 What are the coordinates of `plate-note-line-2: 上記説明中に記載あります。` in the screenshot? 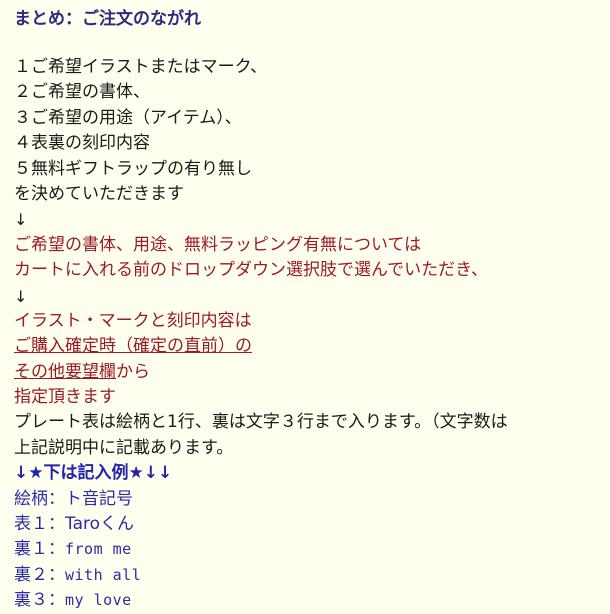 It's located at (124, 447).